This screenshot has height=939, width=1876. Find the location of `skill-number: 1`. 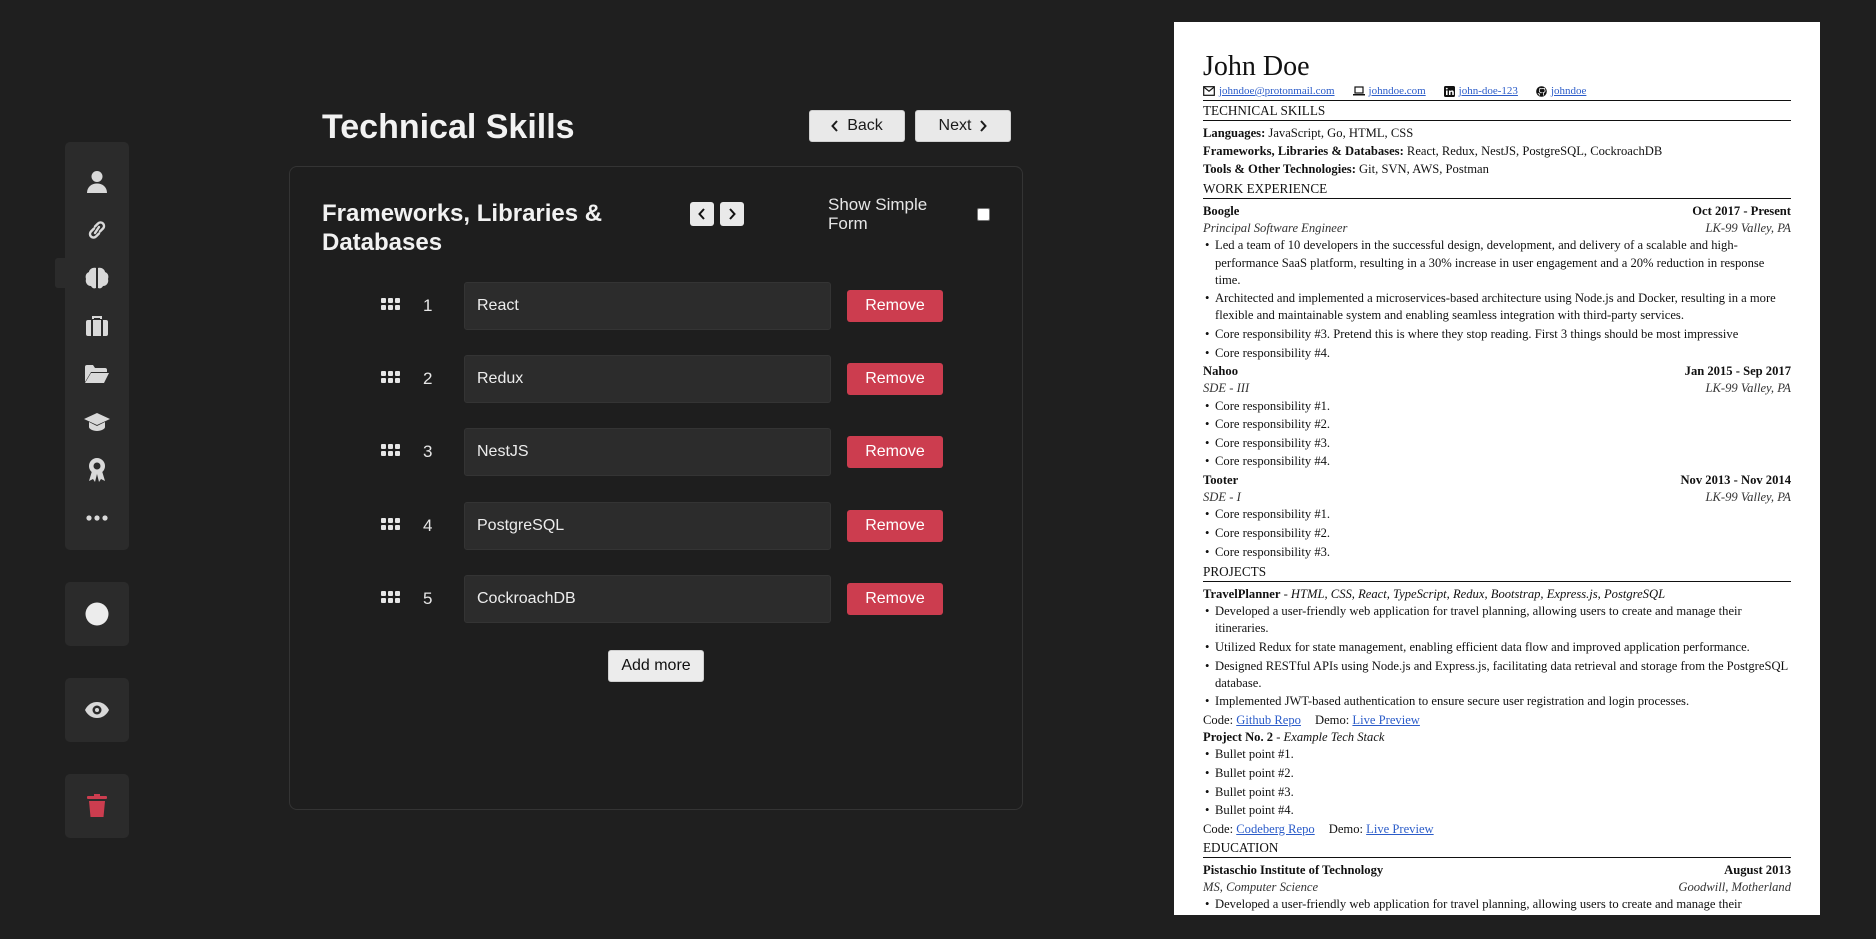

skill-number: 1 is located at coordinates (428, 305).